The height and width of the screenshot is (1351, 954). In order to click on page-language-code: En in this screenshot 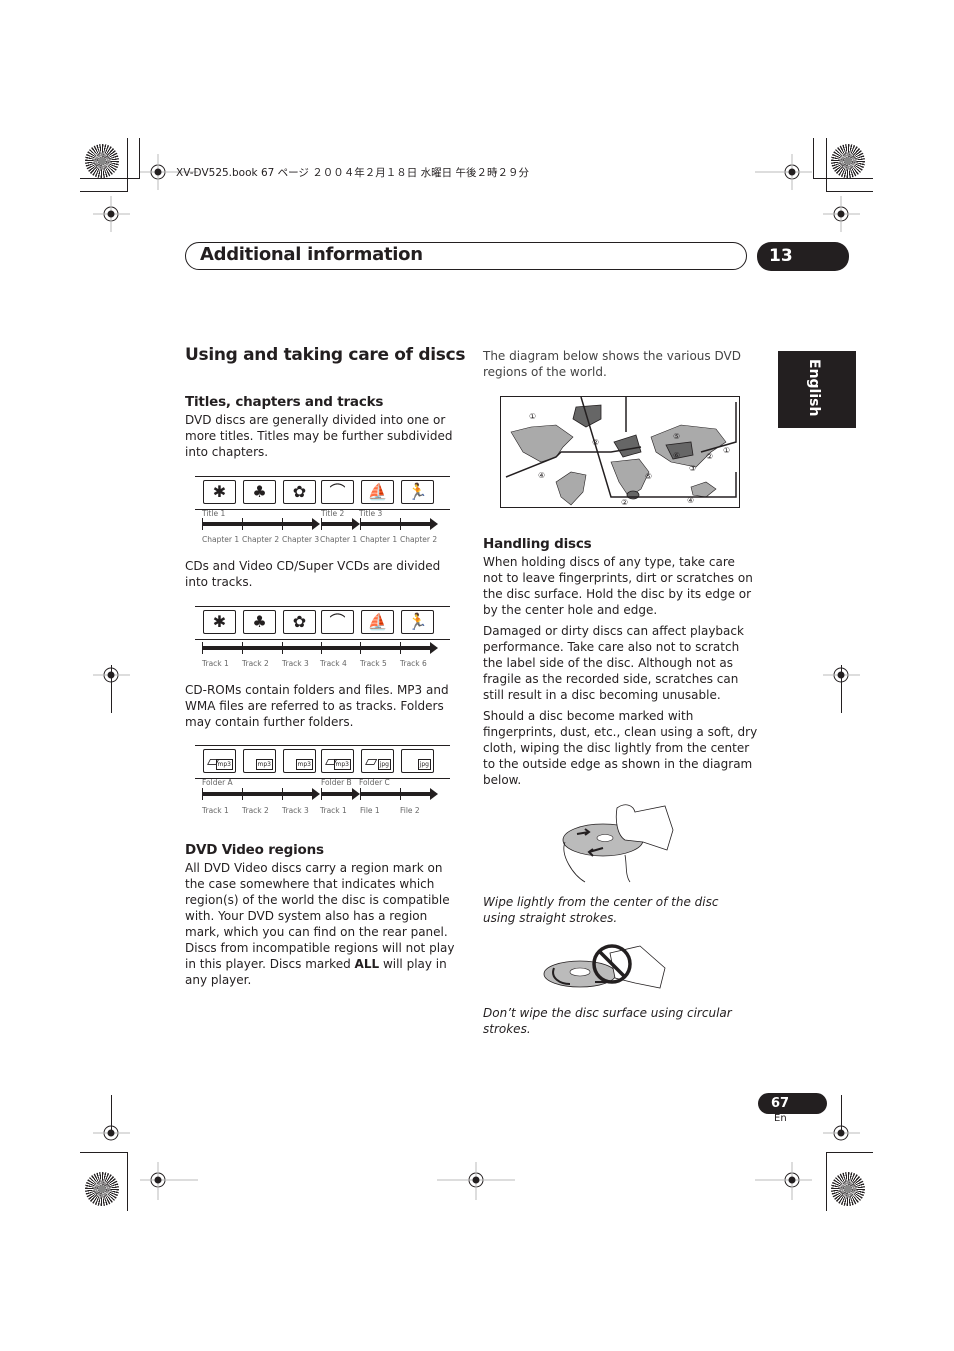, I will do `click(780, 1118)`.